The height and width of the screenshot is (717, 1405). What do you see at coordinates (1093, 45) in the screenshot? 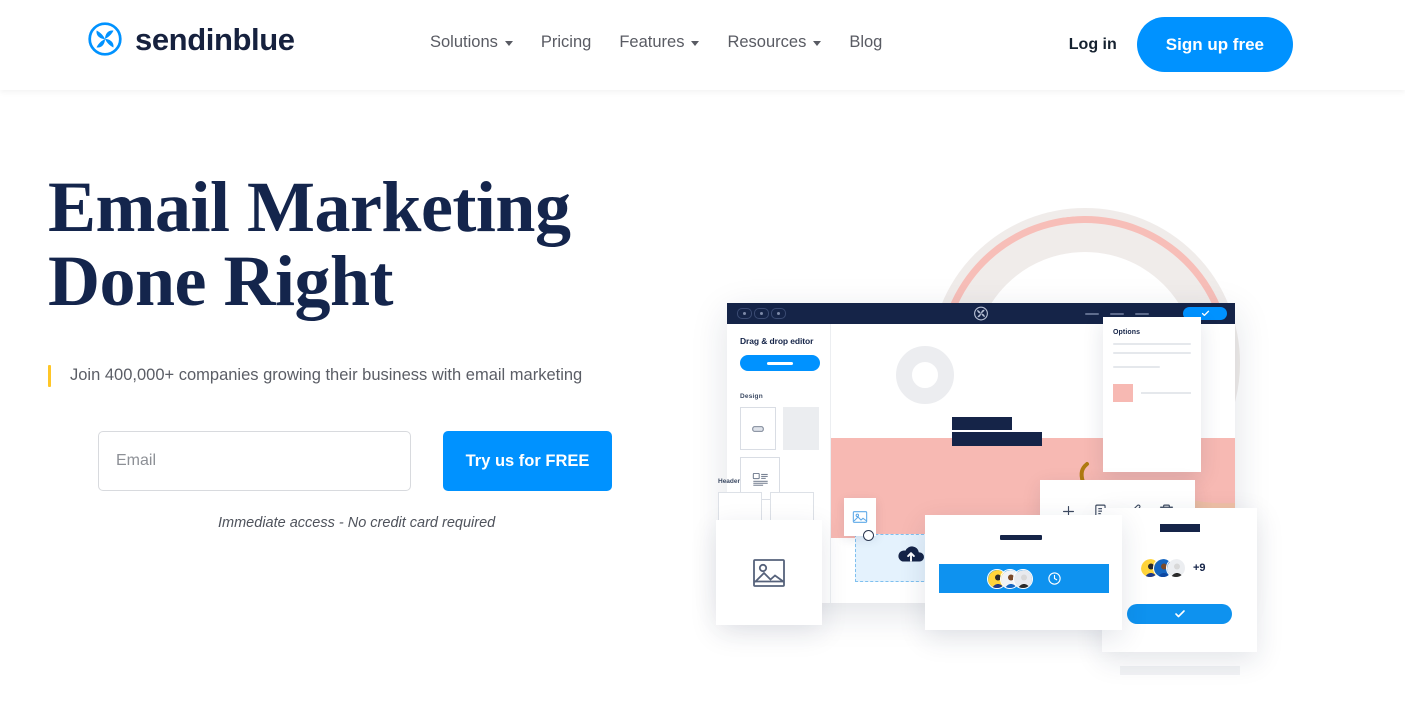
I see `login-link: Log in` at bounding box center [1093, 45].